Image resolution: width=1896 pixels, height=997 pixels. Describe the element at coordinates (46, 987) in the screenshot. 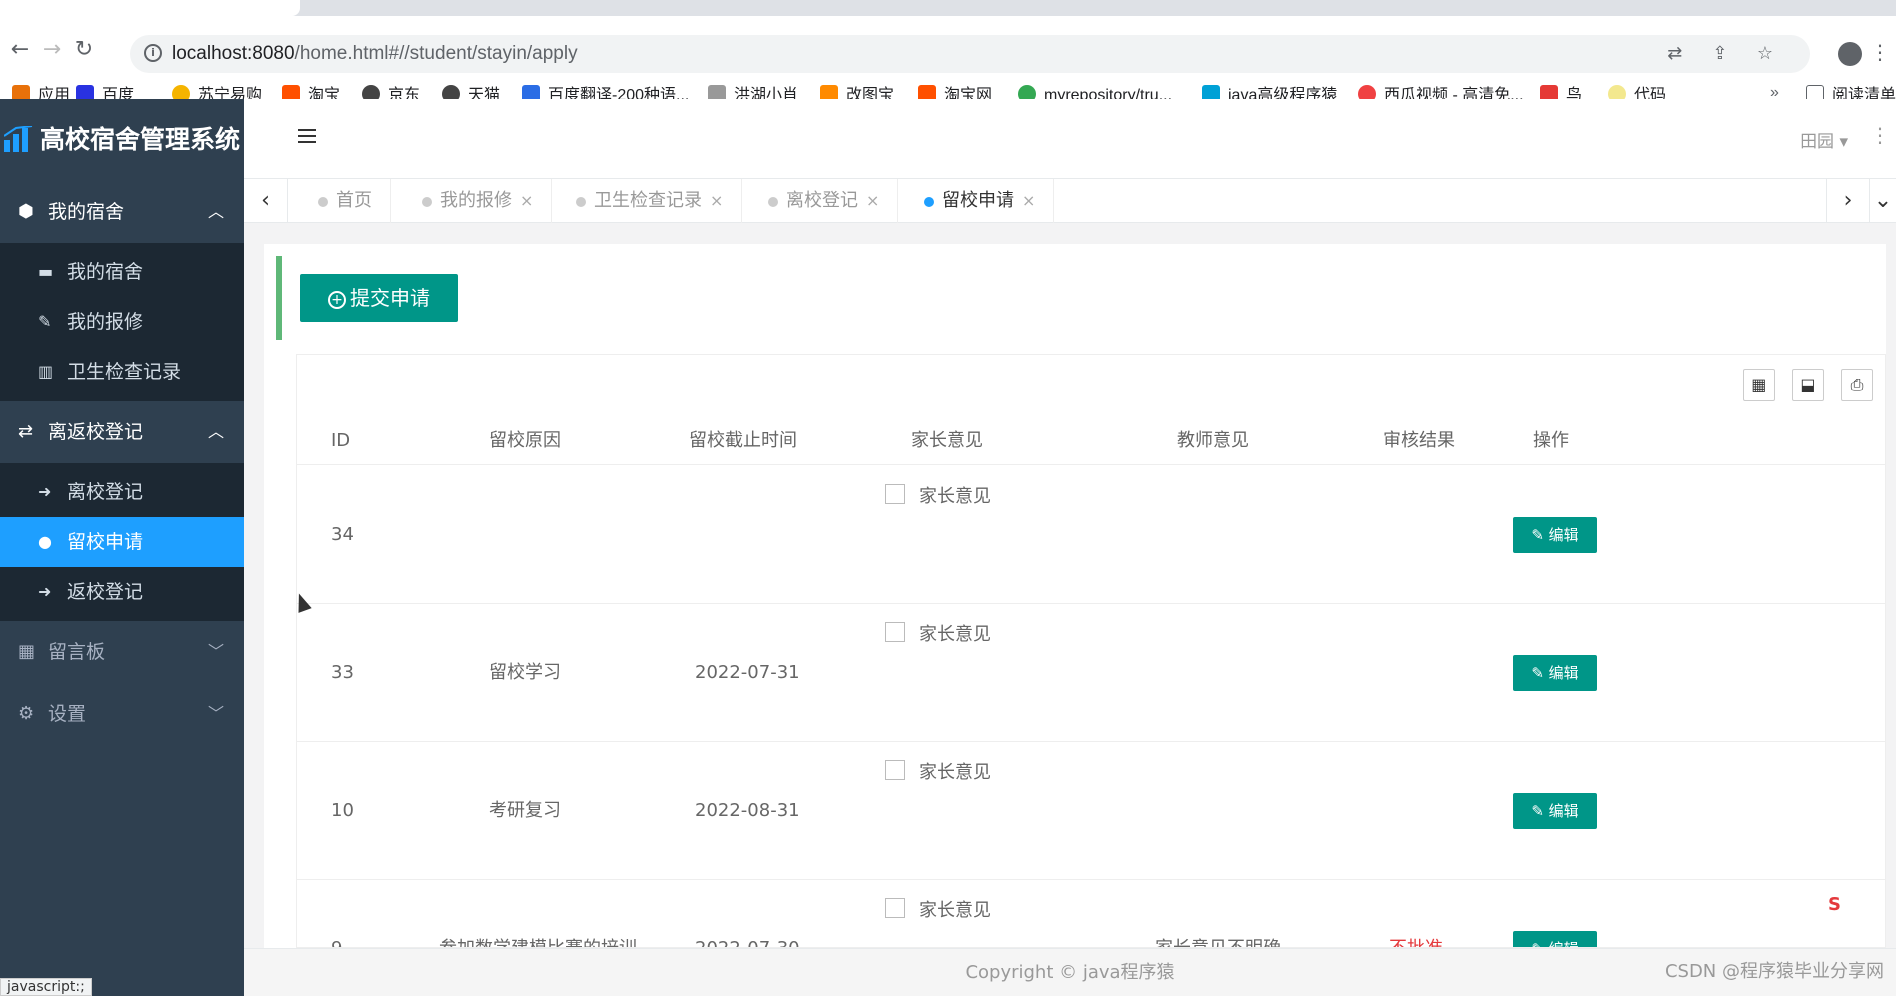

I see `status-bar: javascript:;` at that location.